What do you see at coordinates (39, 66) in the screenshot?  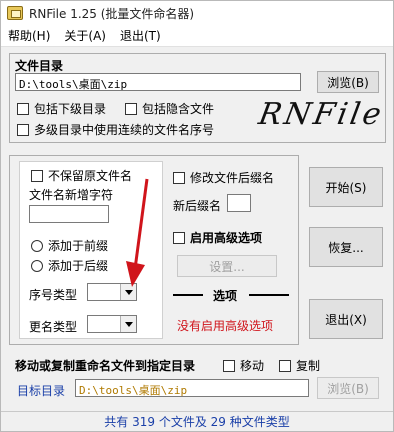 I see `dir-label: 文件目录` at bounding box center [39, 66].